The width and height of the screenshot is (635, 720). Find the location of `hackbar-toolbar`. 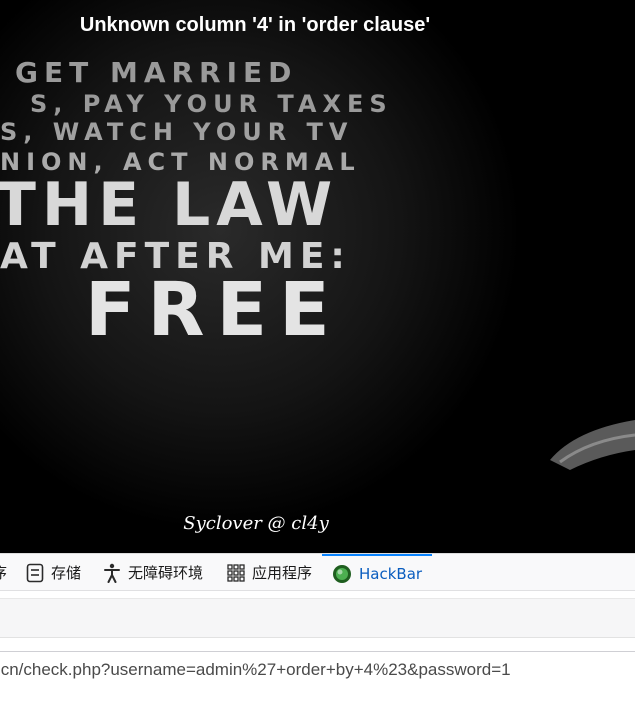

hackbar-toolbar is located at coordinates (317, 618).